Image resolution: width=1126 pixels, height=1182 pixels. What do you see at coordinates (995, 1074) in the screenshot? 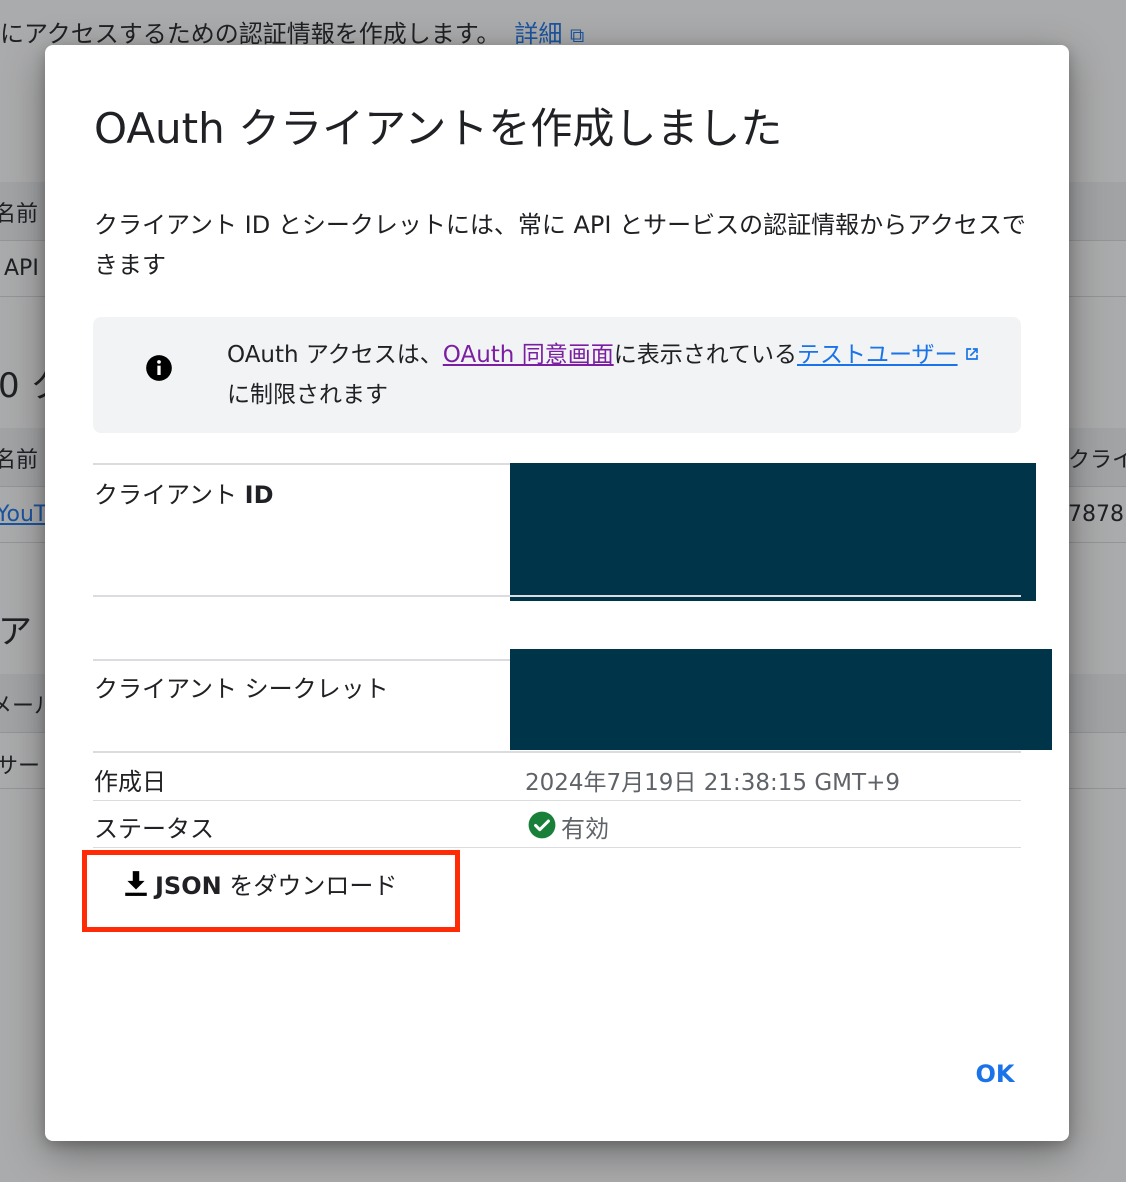
I see `ok-button: OK` at bounding box center [995, 1074].